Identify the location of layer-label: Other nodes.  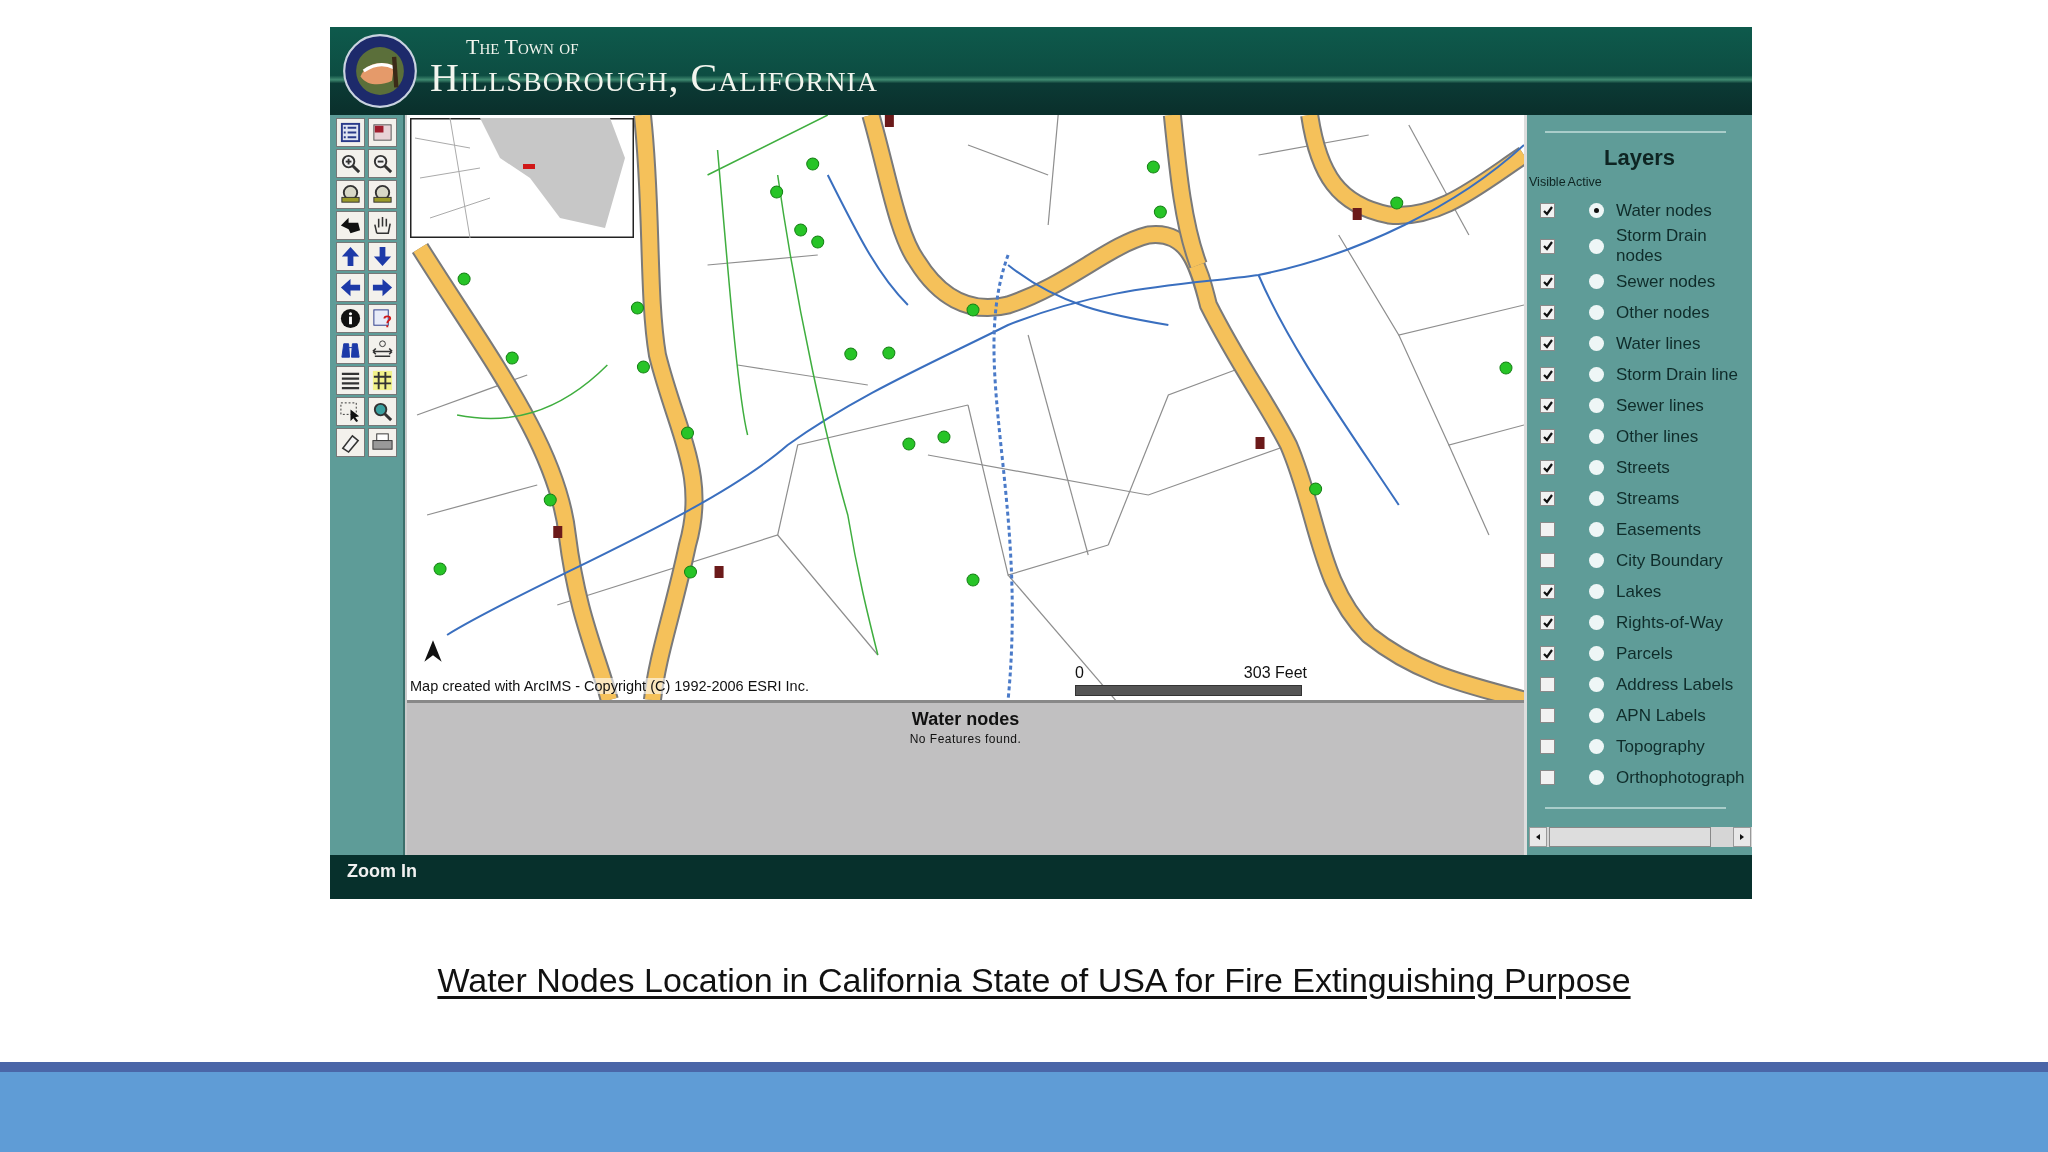
(1663, 312).